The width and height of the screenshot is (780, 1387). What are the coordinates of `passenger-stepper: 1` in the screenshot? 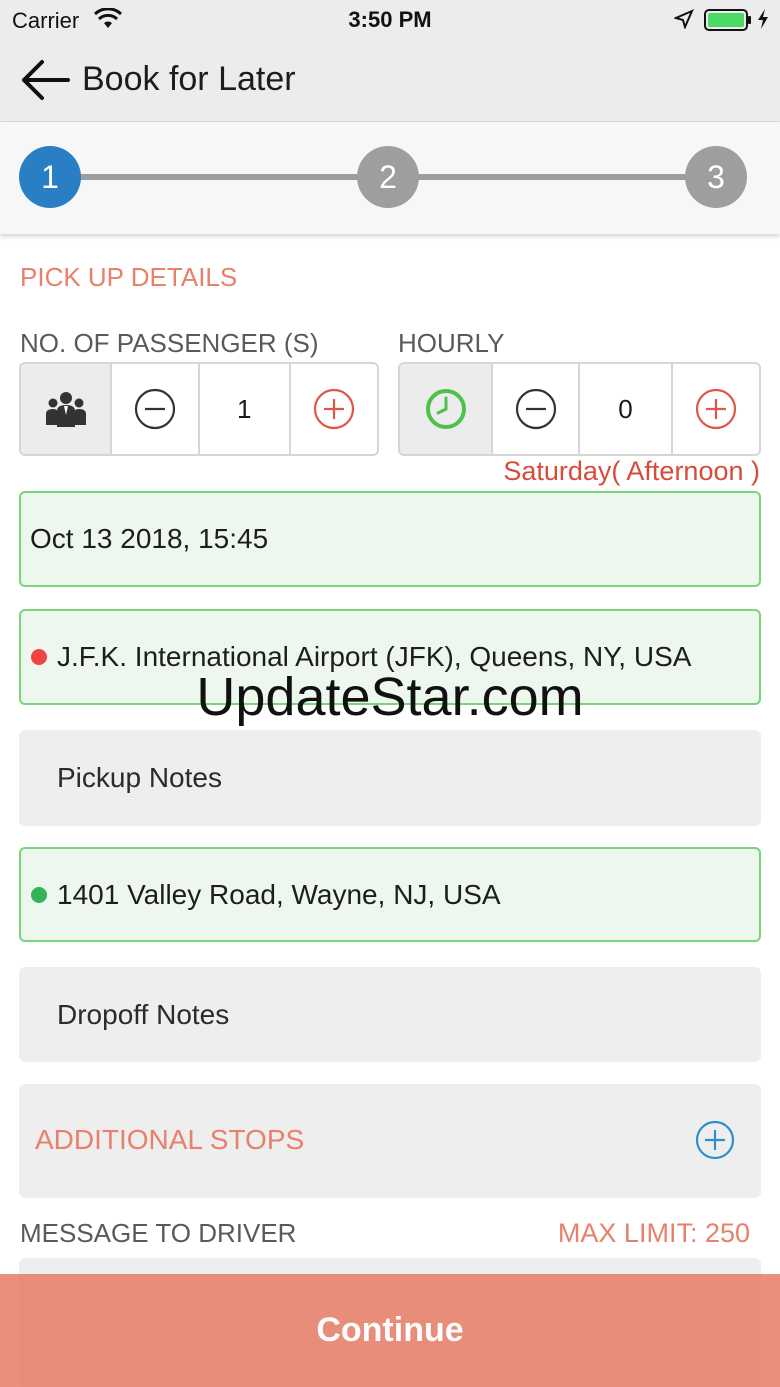 It's located at (199, 409).